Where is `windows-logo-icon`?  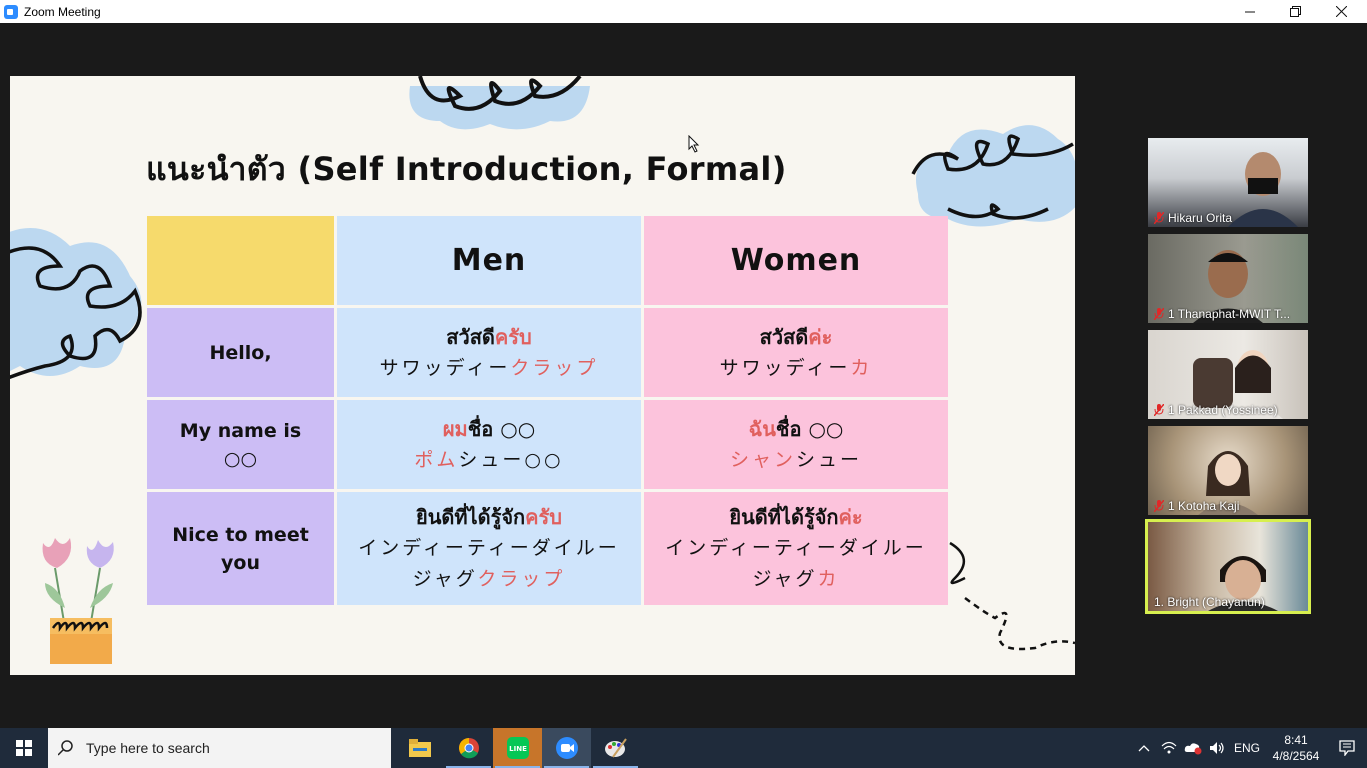
windows-logo-icon is located at coordinates (24, 748).